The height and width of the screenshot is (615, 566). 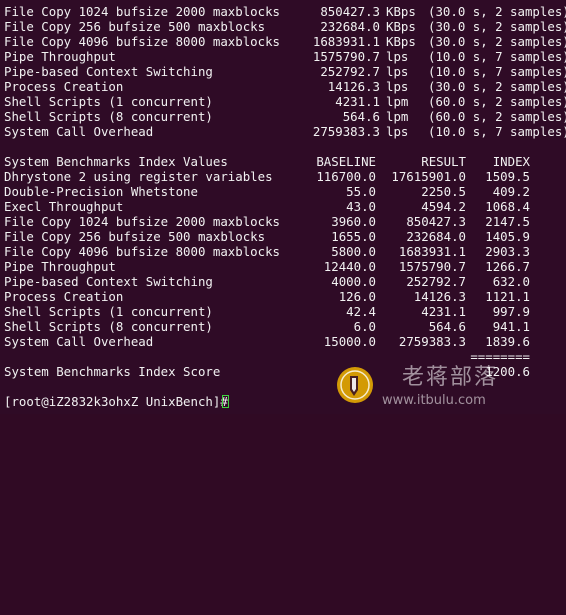 What do you see at coordinates (355, 385) in the screenshot?
I see `pencil-logo-icon` at bounding box center [355, 385].